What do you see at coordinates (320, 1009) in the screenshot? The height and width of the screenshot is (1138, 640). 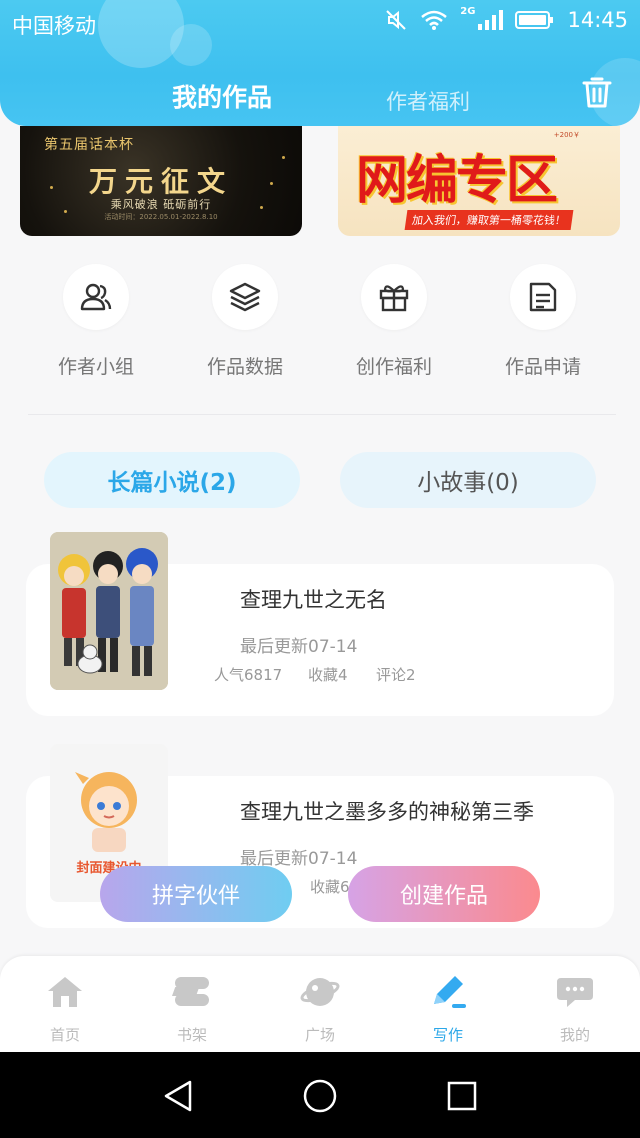 I see `nav-square: 广场` at bounding box center [320, 1009].